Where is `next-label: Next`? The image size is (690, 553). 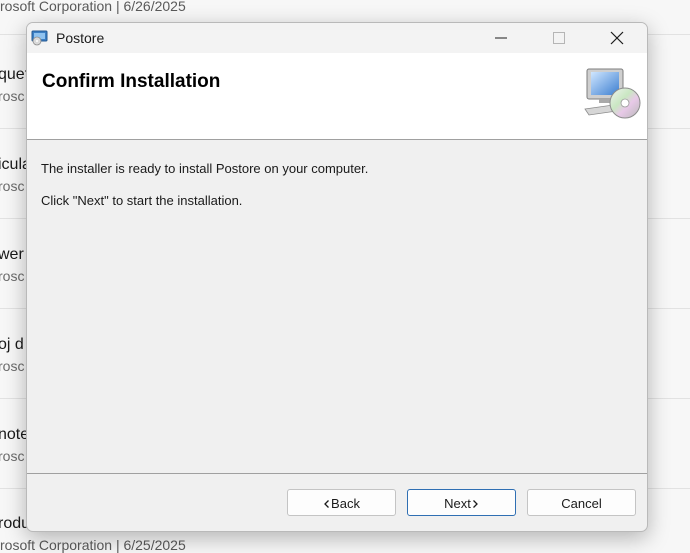
next-label: Next is located at coordinates (457, 503).